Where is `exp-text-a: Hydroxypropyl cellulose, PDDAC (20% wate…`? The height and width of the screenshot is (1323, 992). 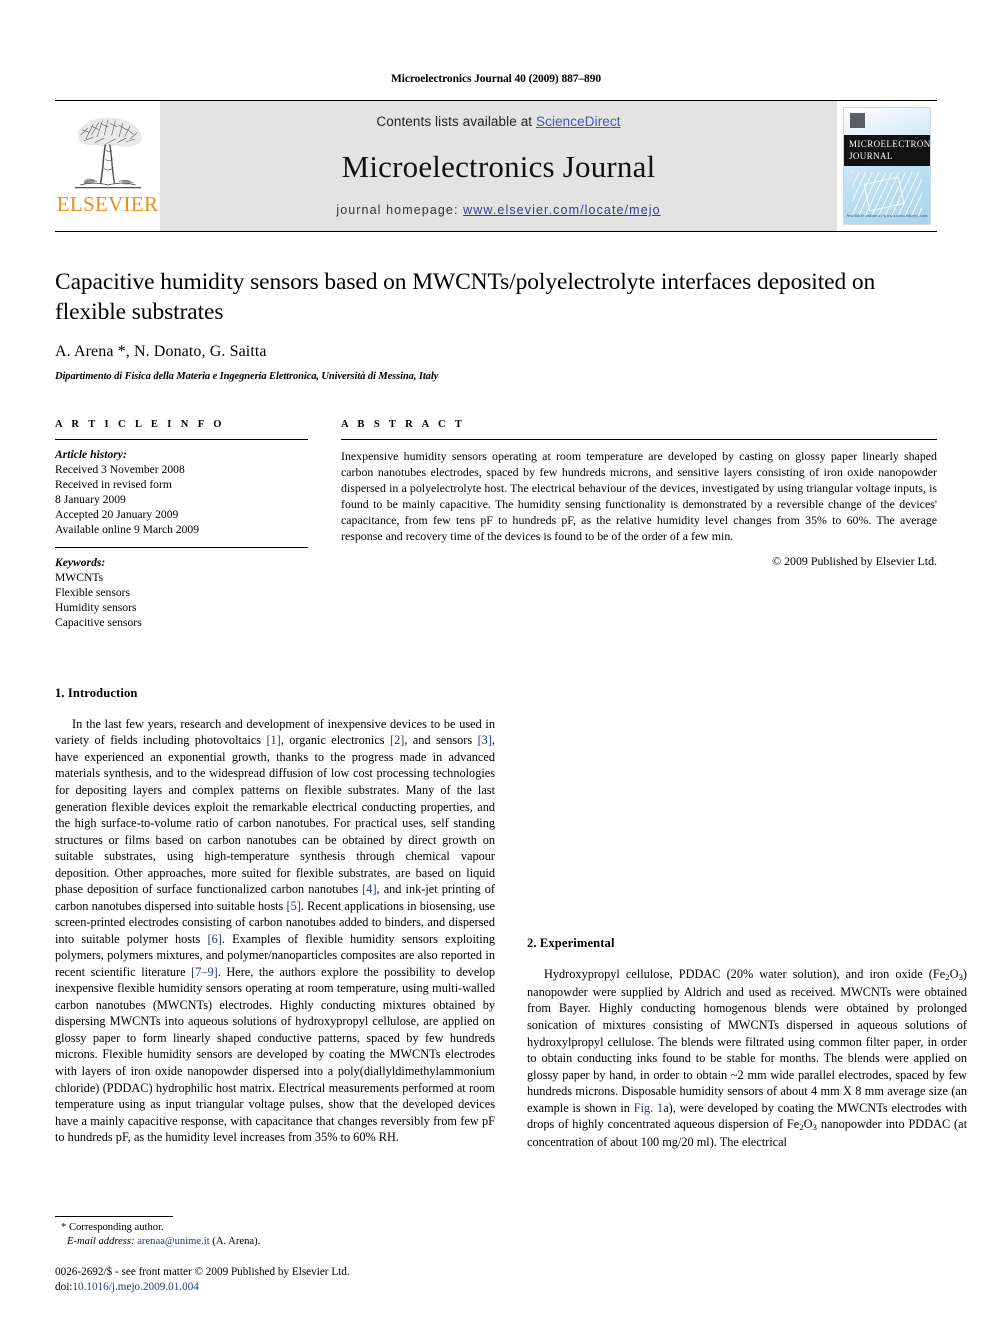 exp-text-a: Hydroxypropyl cellulose, PDDAC (20% wate… is located at coordinates (745, 973).